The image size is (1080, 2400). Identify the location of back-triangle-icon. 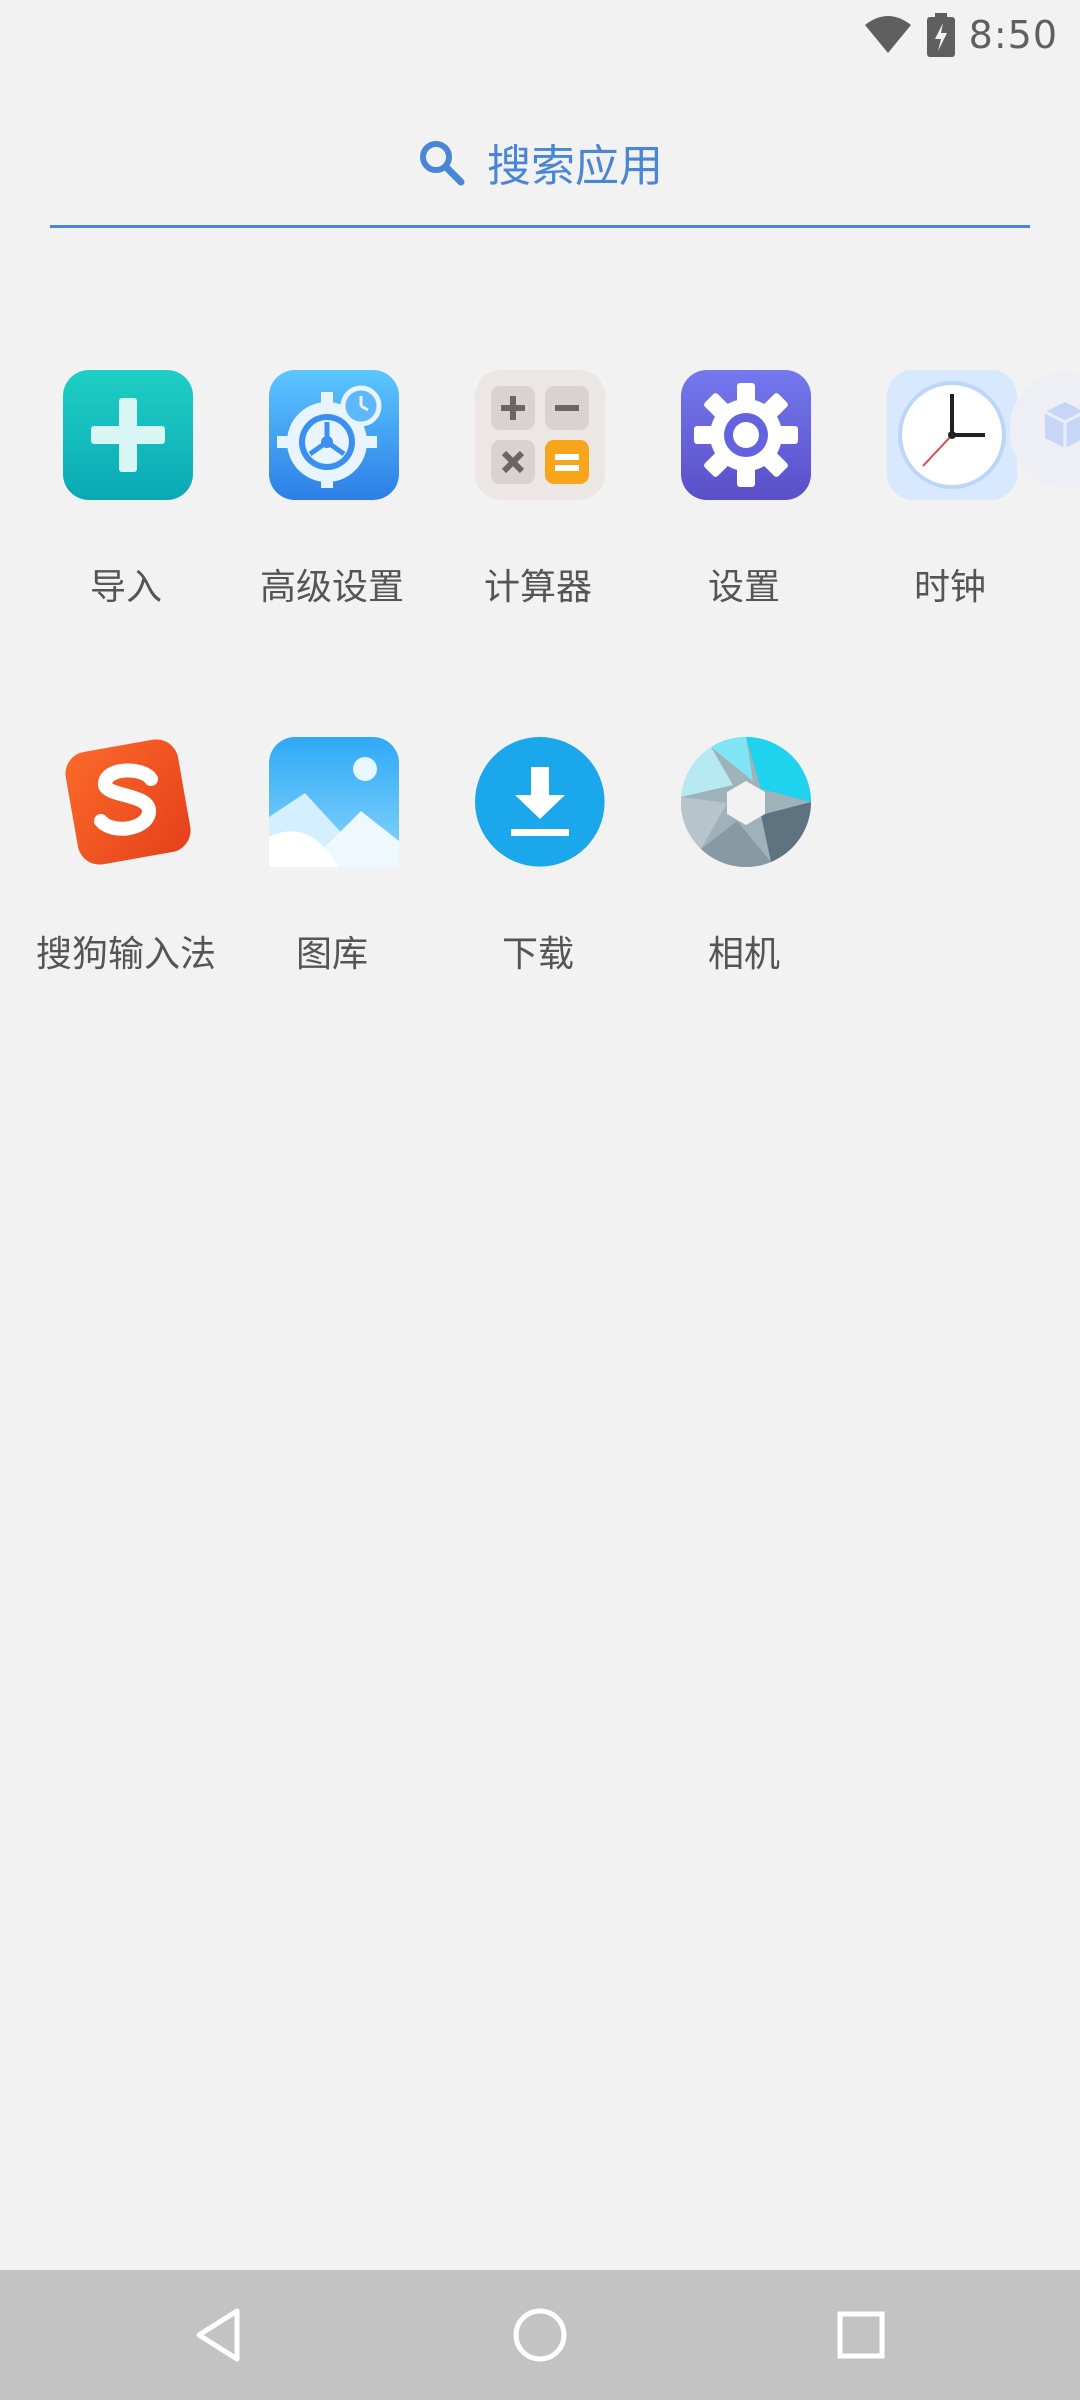
(218, 2335).